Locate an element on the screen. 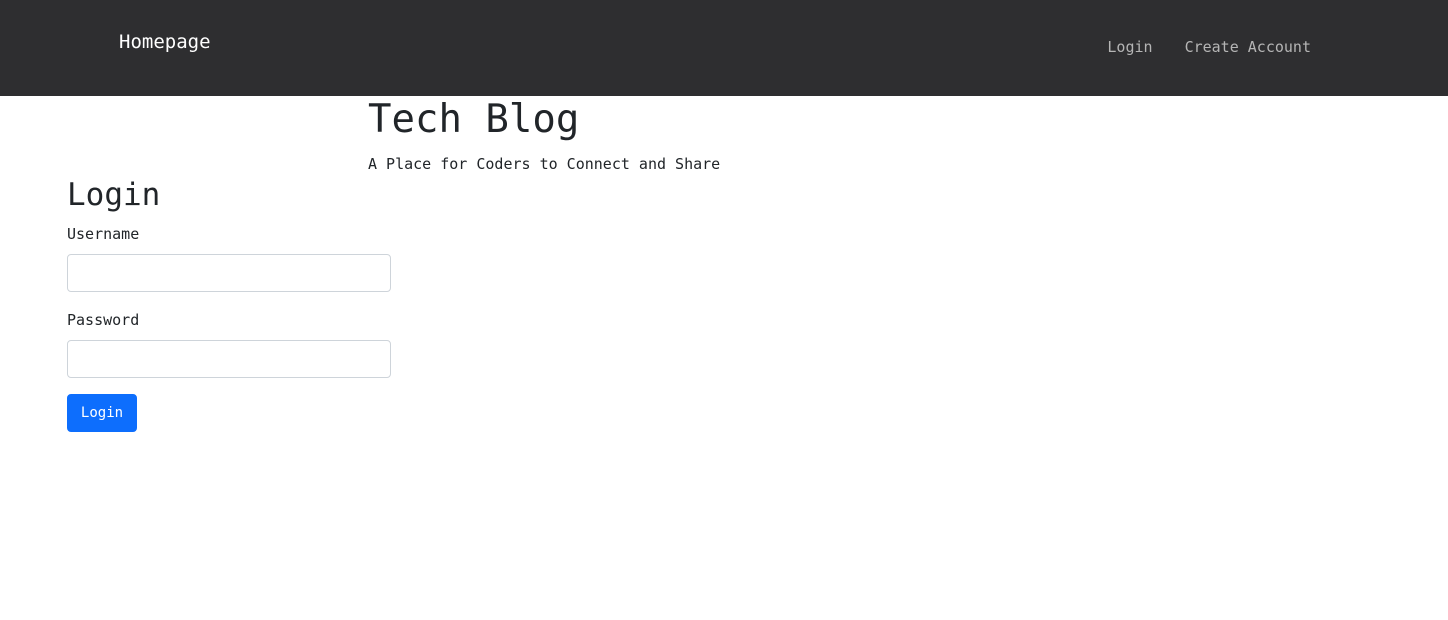 This screenshot has height=620, width=1448. nav-links: Login Create Account is located at coordinates (1209, 47).